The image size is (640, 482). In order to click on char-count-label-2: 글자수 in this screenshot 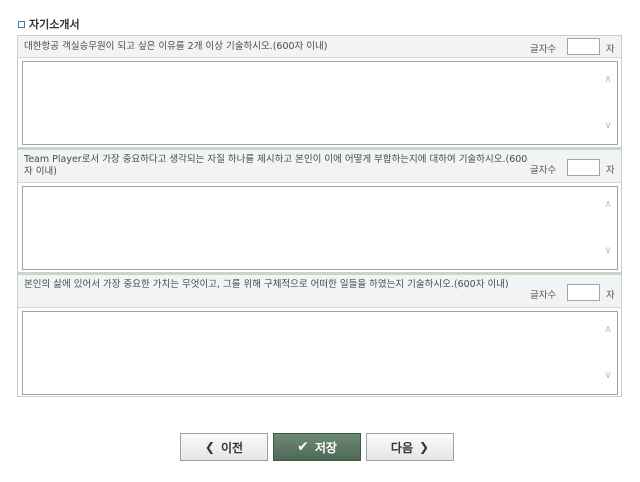, I will do `click(543, 170)`.